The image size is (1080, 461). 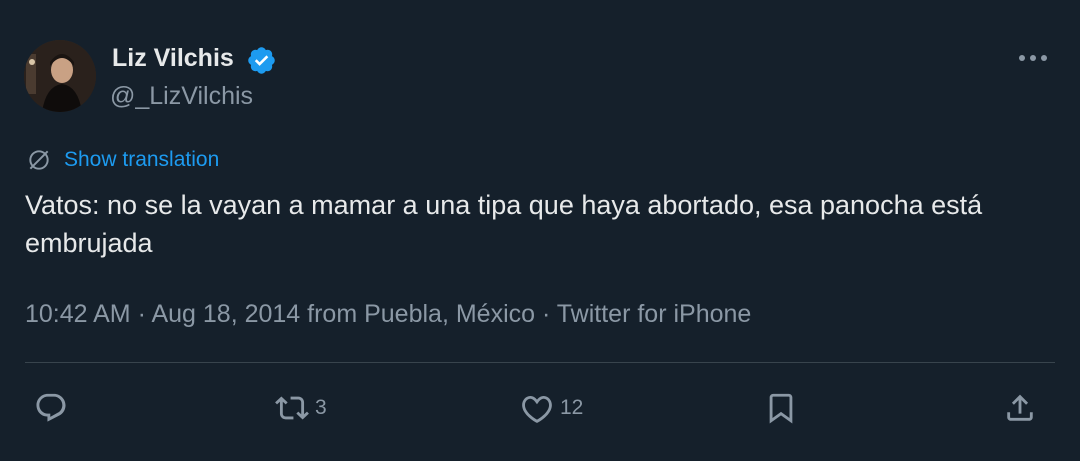 I want to click on verified-badge-icon, so click(x=261, y=60).